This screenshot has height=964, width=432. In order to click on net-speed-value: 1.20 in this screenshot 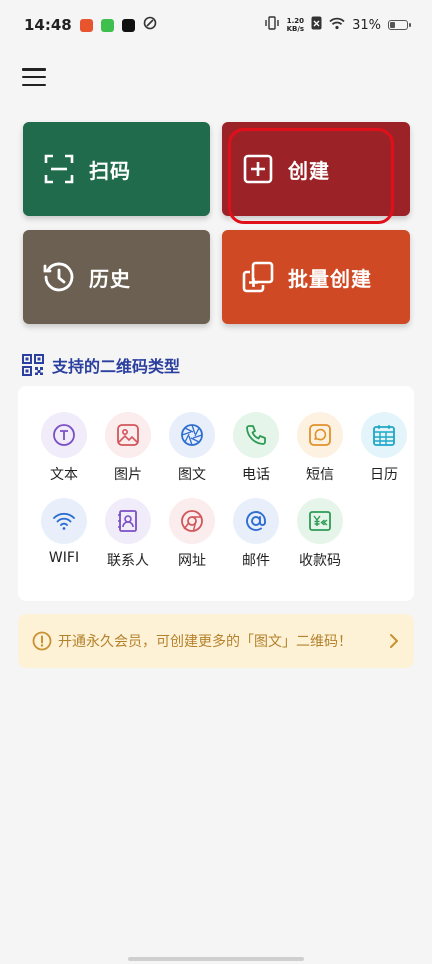, I will do `click(295, 21)`.